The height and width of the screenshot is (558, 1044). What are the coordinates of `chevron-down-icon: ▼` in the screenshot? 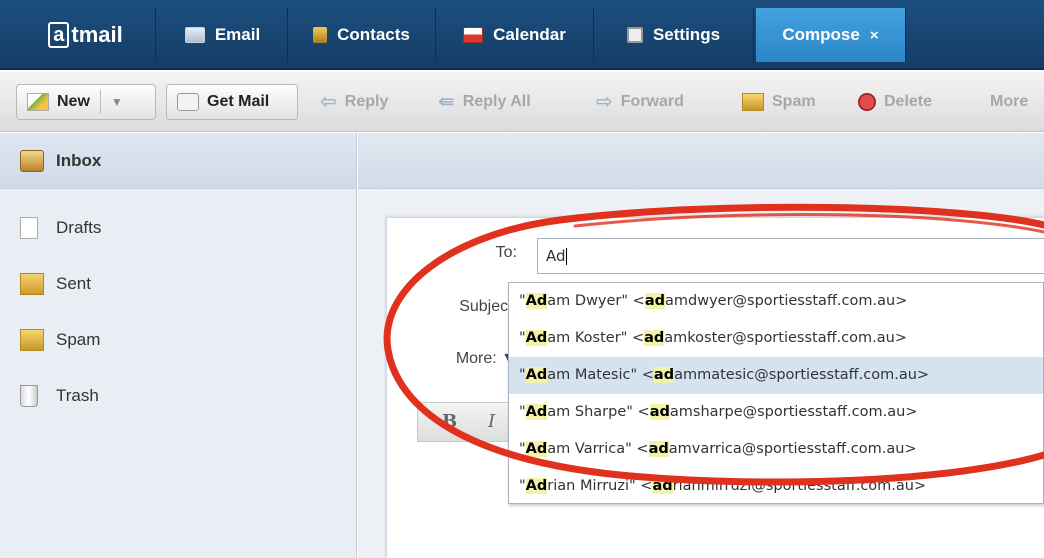 It's located at (117, 102).